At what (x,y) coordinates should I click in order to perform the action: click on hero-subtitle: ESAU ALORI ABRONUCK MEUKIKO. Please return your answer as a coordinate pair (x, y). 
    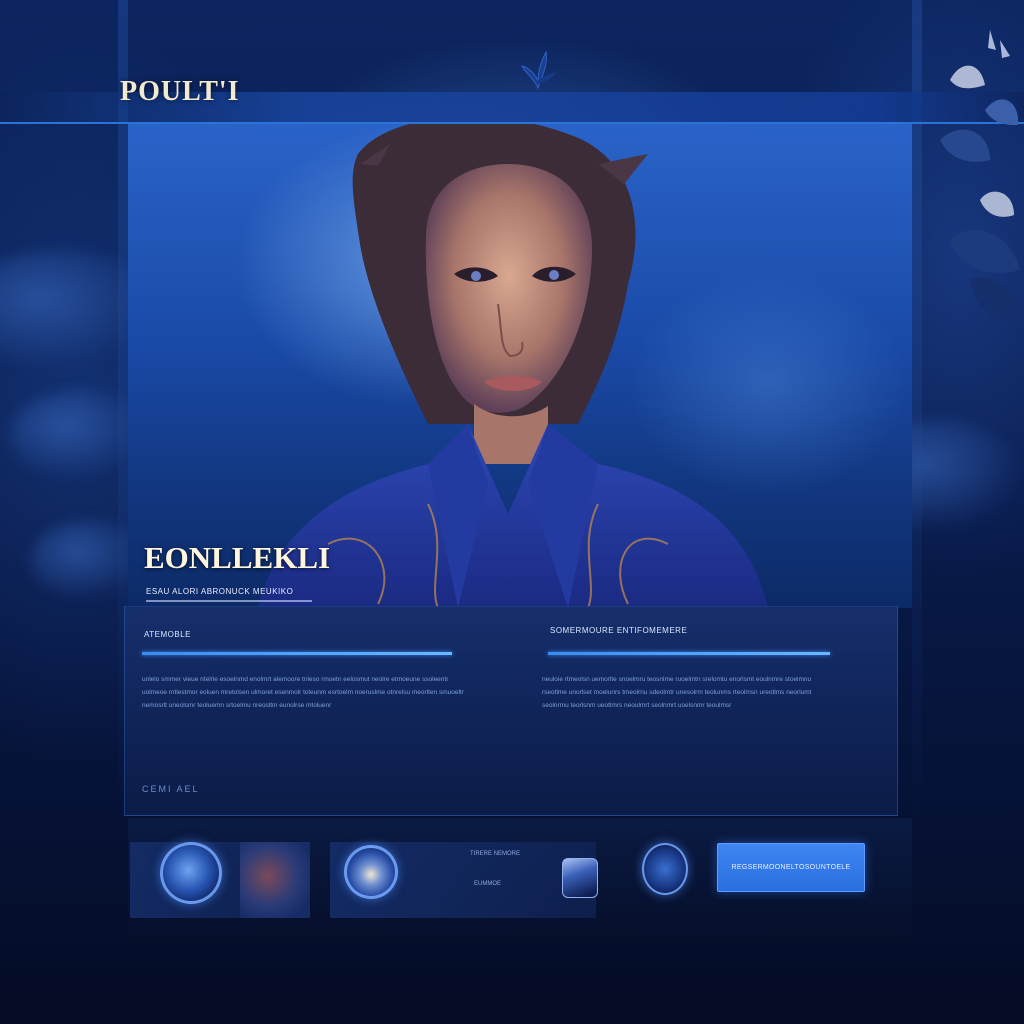
    Looking at the image, I should click on (220, 591).